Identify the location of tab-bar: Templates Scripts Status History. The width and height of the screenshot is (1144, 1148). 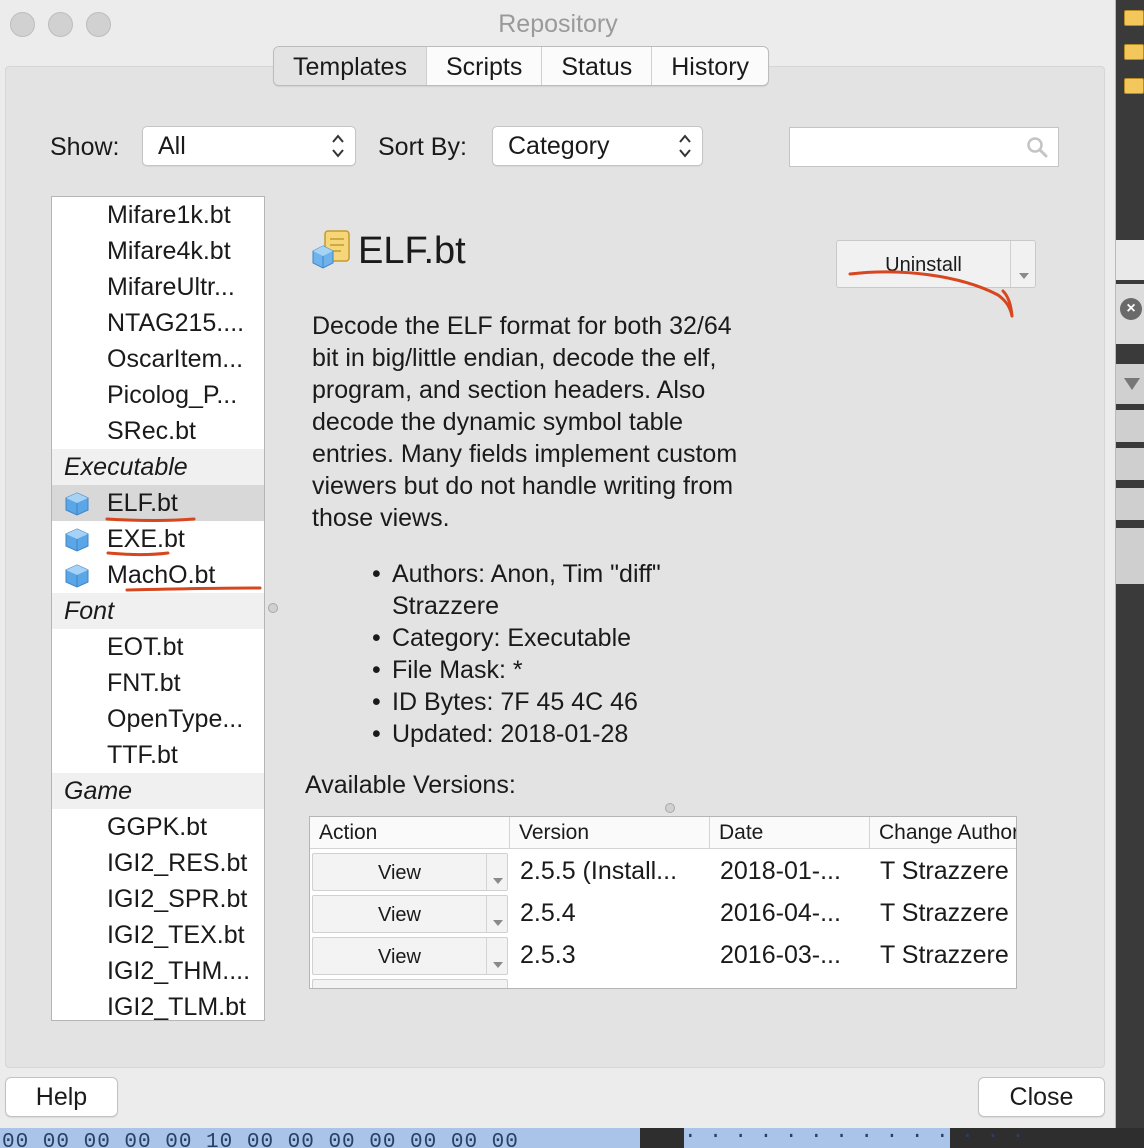
(521, 66).